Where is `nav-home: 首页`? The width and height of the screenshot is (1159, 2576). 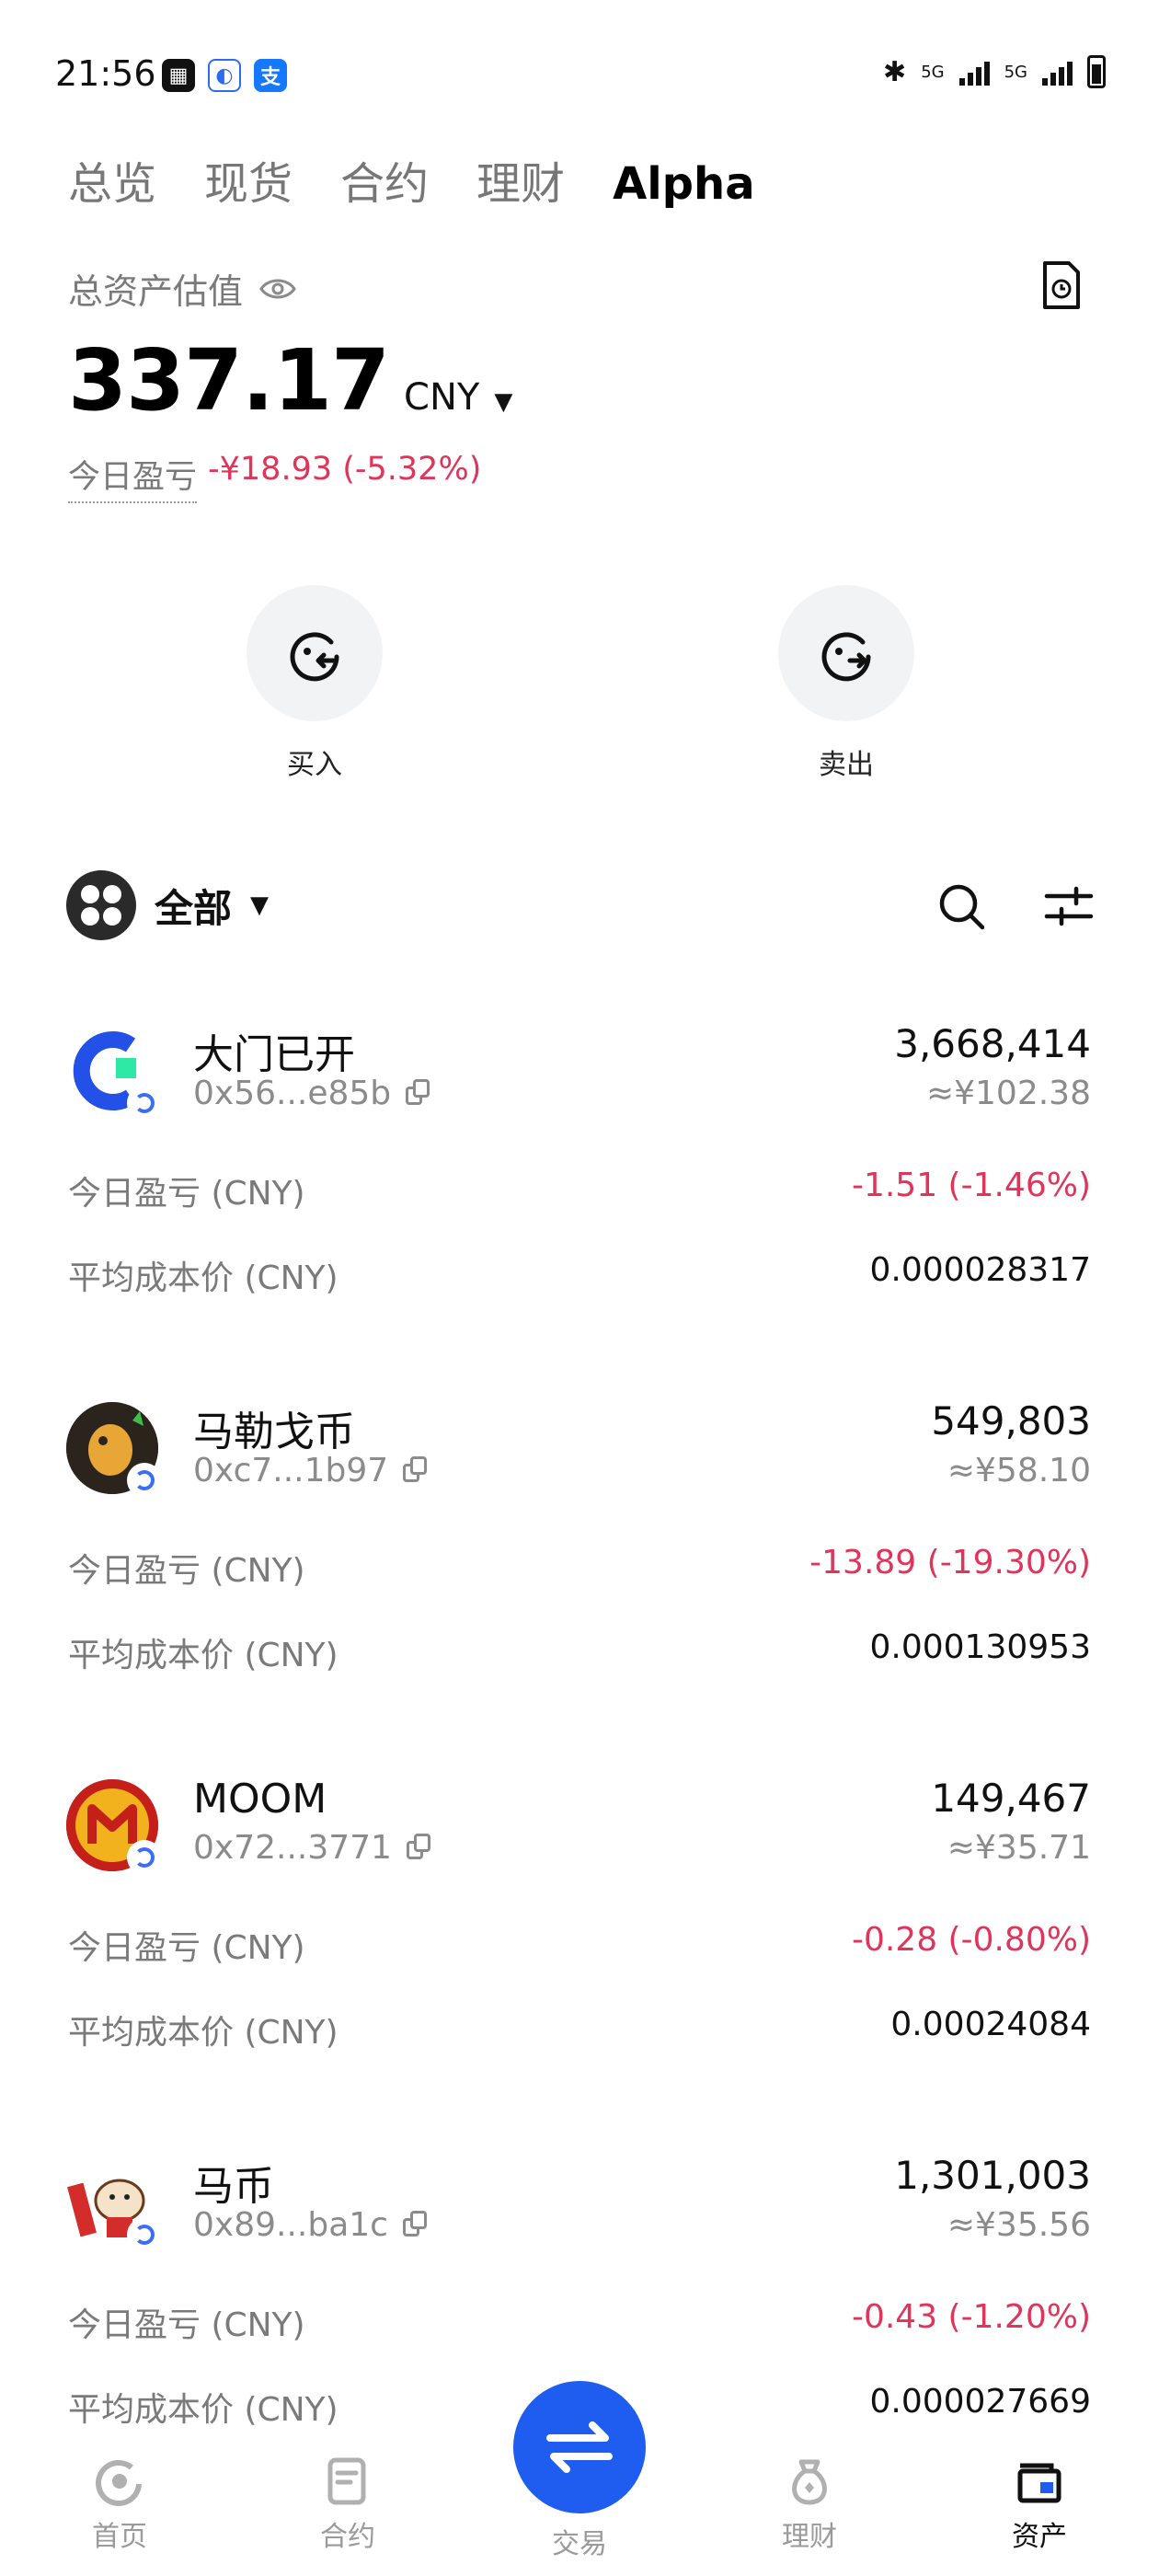
nav-home: 首页 is located at coordinates (119, 2505).